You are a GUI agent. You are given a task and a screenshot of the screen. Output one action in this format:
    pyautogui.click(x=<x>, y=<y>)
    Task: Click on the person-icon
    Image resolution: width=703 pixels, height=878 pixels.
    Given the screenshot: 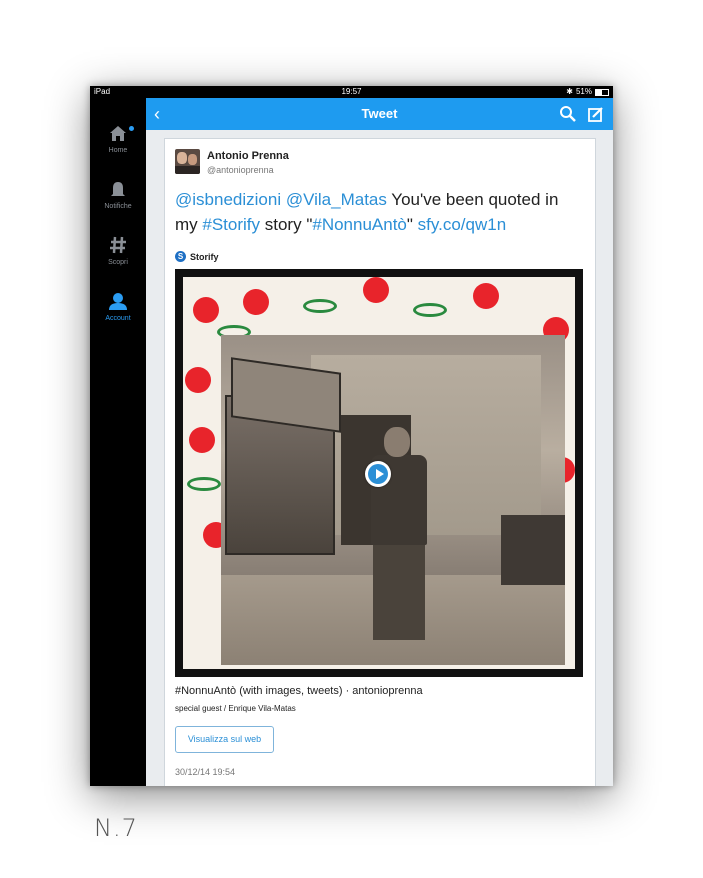 What is the action you would take?
    pyautogui.click(x=118, y=301)
    